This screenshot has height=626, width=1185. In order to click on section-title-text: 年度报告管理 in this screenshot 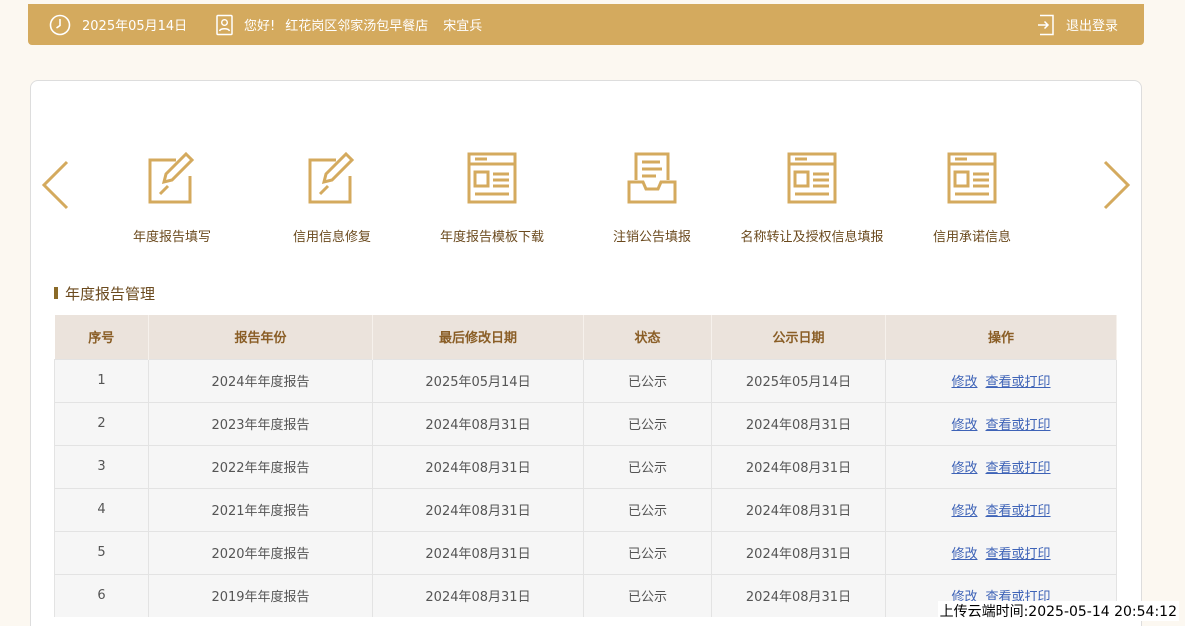, I will do `click(110, 293)`.